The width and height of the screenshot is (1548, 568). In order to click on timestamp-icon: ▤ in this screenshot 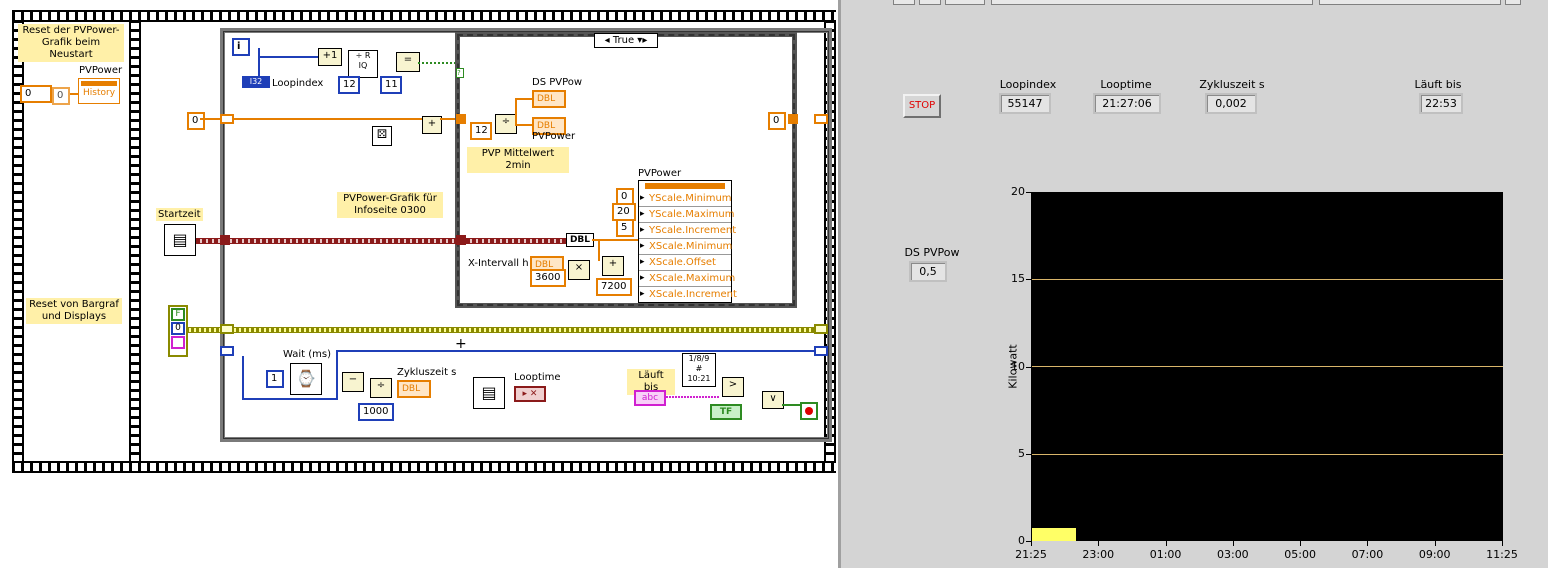, I will do `click(180, 240)`.